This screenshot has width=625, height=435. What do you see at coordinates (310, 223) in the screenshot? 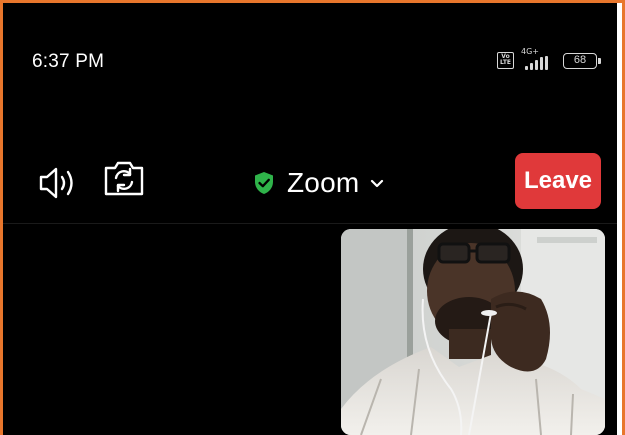
I see `toolbar-divider` at bounding box center [310, 223].